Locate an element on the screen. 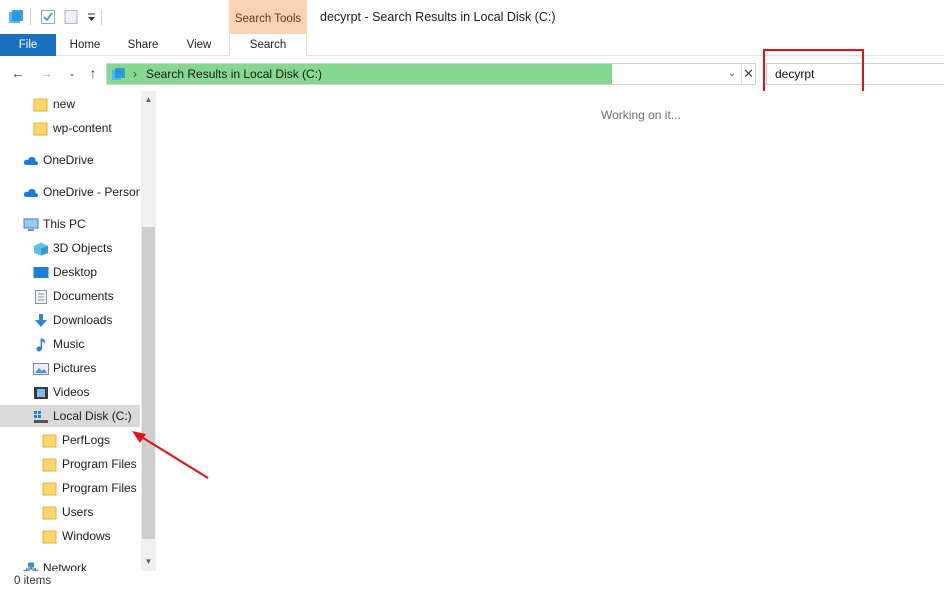 The height and width of the screenshot is (591, 944). network-icon is located at coordinates (31, 566).